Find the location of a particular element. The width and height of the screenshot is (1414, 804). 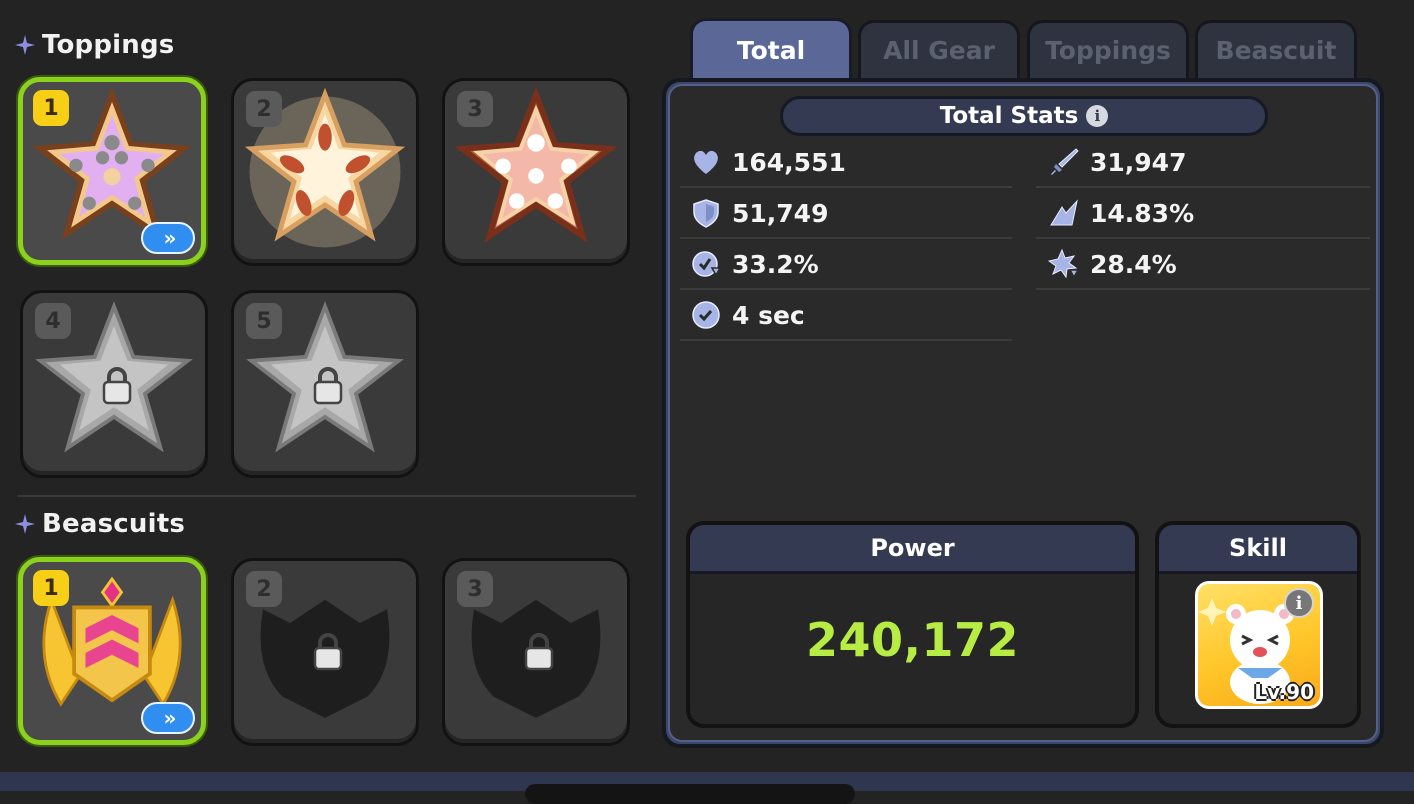

stat-value: 28.4% is located at coordinates (1133, 264).